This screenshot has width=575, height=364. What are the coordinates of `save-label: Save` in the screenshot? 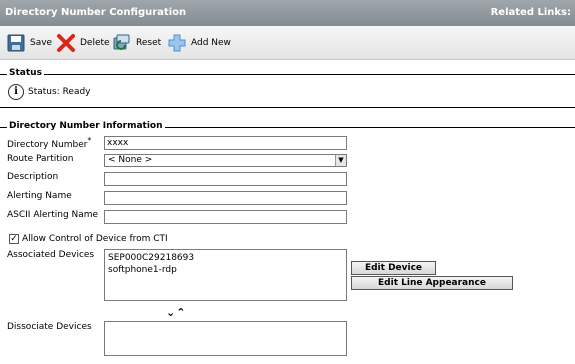 It's located at (41, 43).